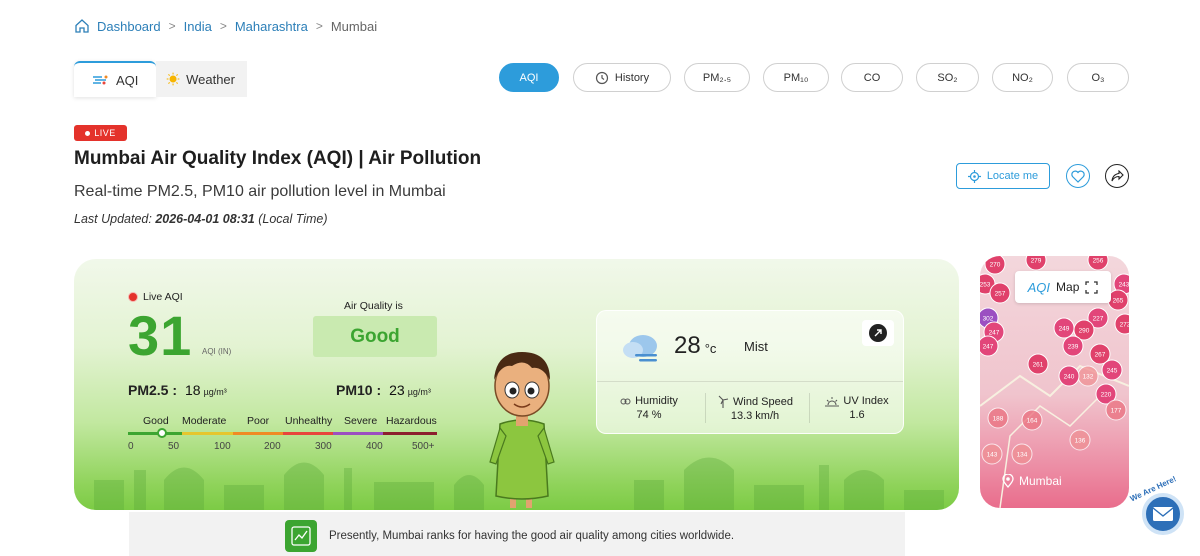 The image size is (1200, 556). I want to click on svg-text: 256, so click(1098, 261).